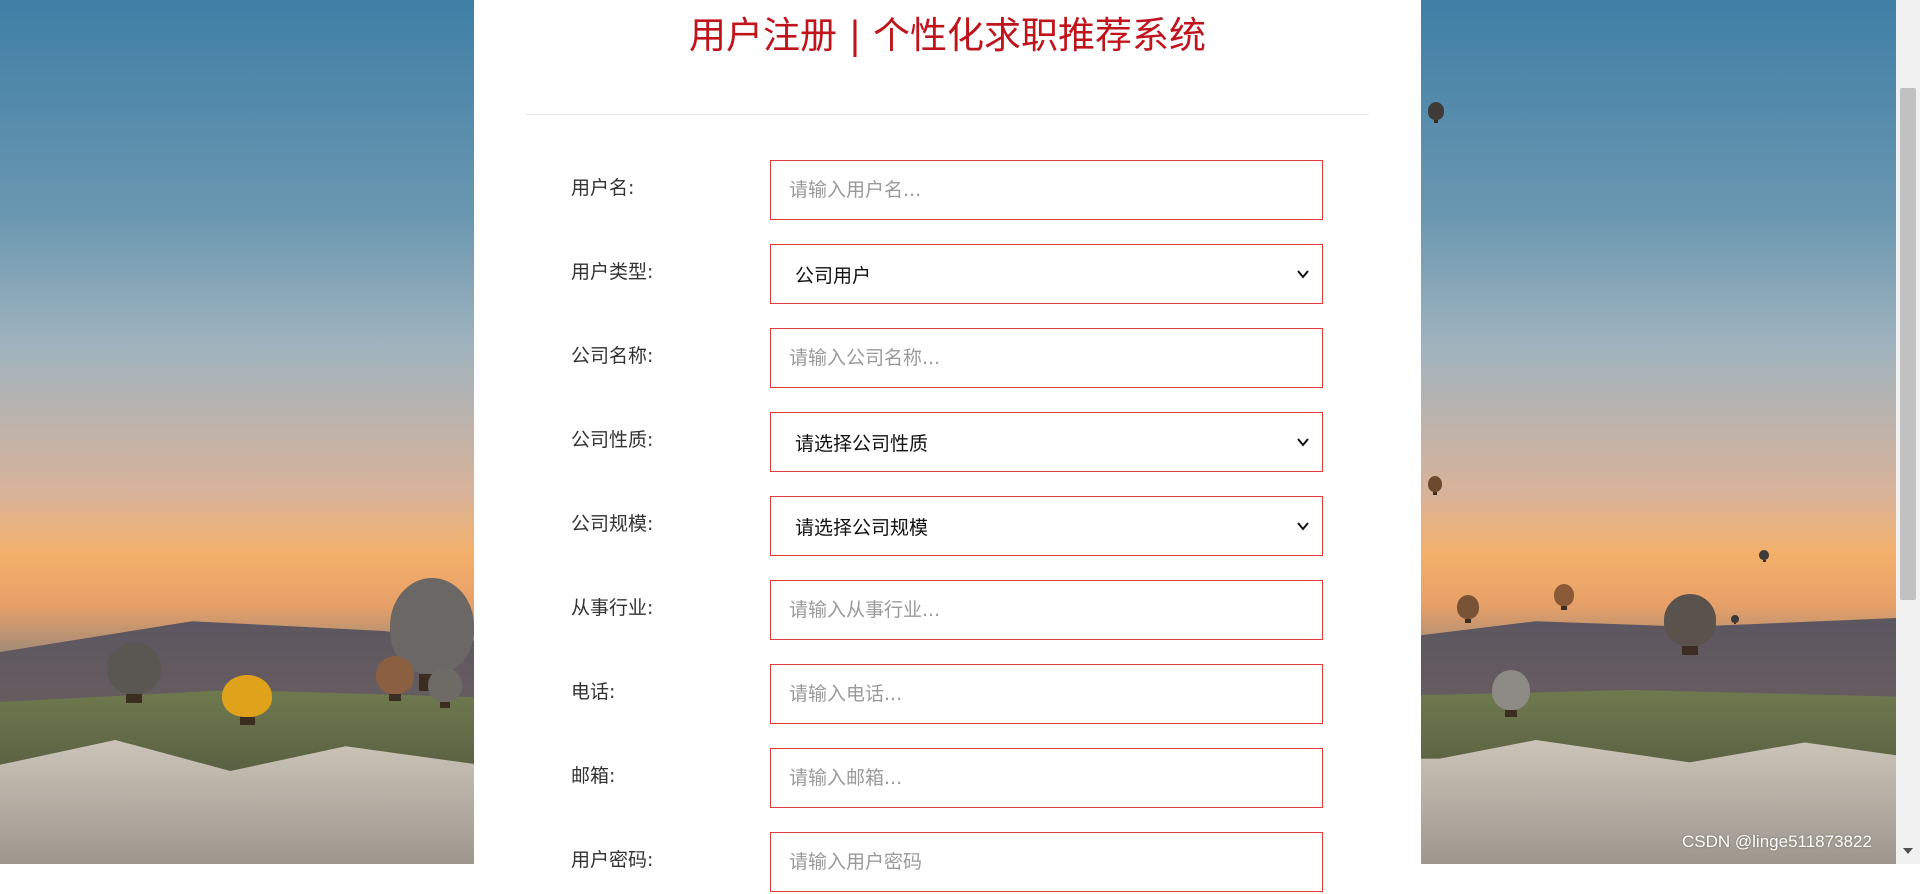 The image size is (1920, 894). I want to click on form-row-company-name: 公司名称:, so click(947, 359).